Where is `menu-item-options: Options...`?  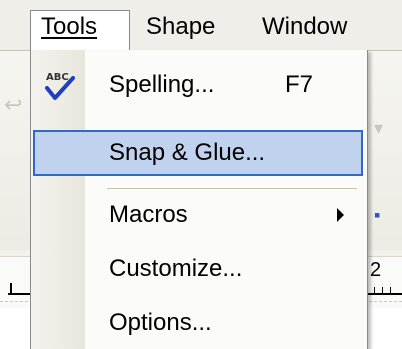 menu-item-options: Options... is located at coordinates (198, 323).